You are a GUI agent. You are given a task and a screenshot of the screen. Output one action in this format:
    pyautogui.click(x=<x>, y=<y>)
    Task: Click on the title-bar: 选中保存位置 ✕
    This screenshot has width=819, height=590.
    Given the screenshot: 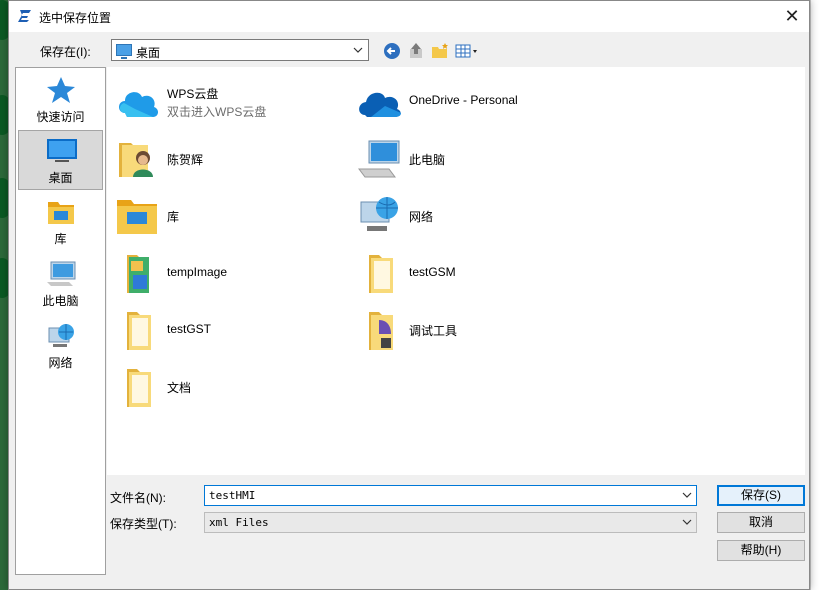 What is the action you would take?
    pyautogui.click(x=409, y=16)
    